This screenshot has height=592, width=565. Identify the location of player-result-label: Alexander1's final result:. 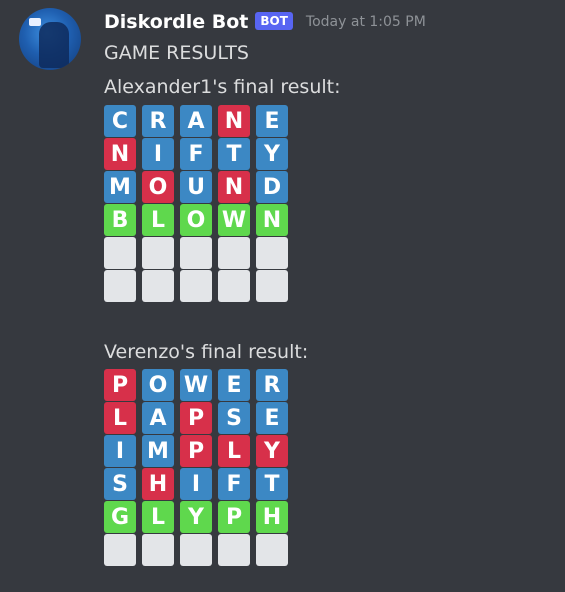
(222, 87).